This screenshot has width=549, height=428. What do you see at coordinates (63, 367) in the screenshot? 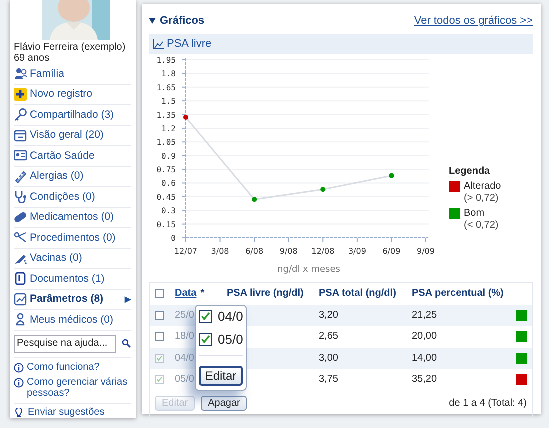
I see `help-link: Como funciona?` at bounding box center [63, 367].